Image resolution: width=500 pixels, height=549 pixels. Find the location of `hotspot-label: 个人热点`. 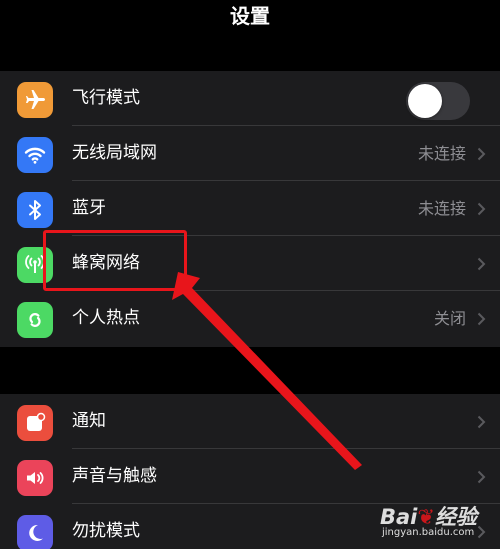

hotspot-label: 个人热点 is located at coordinates (106, 318).